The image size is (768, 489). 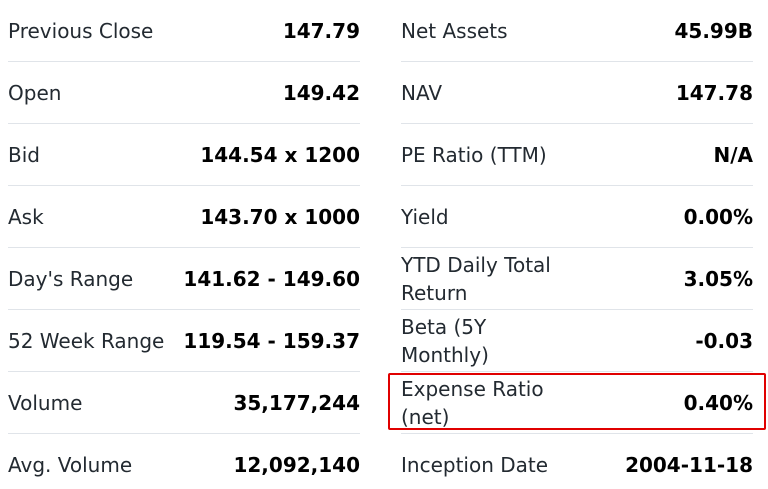 What do you see at coordinates (445, 340) in the screenshot?
I see `beta-label: Beta (5Y Monthly)` at bounding box center [445, 340].